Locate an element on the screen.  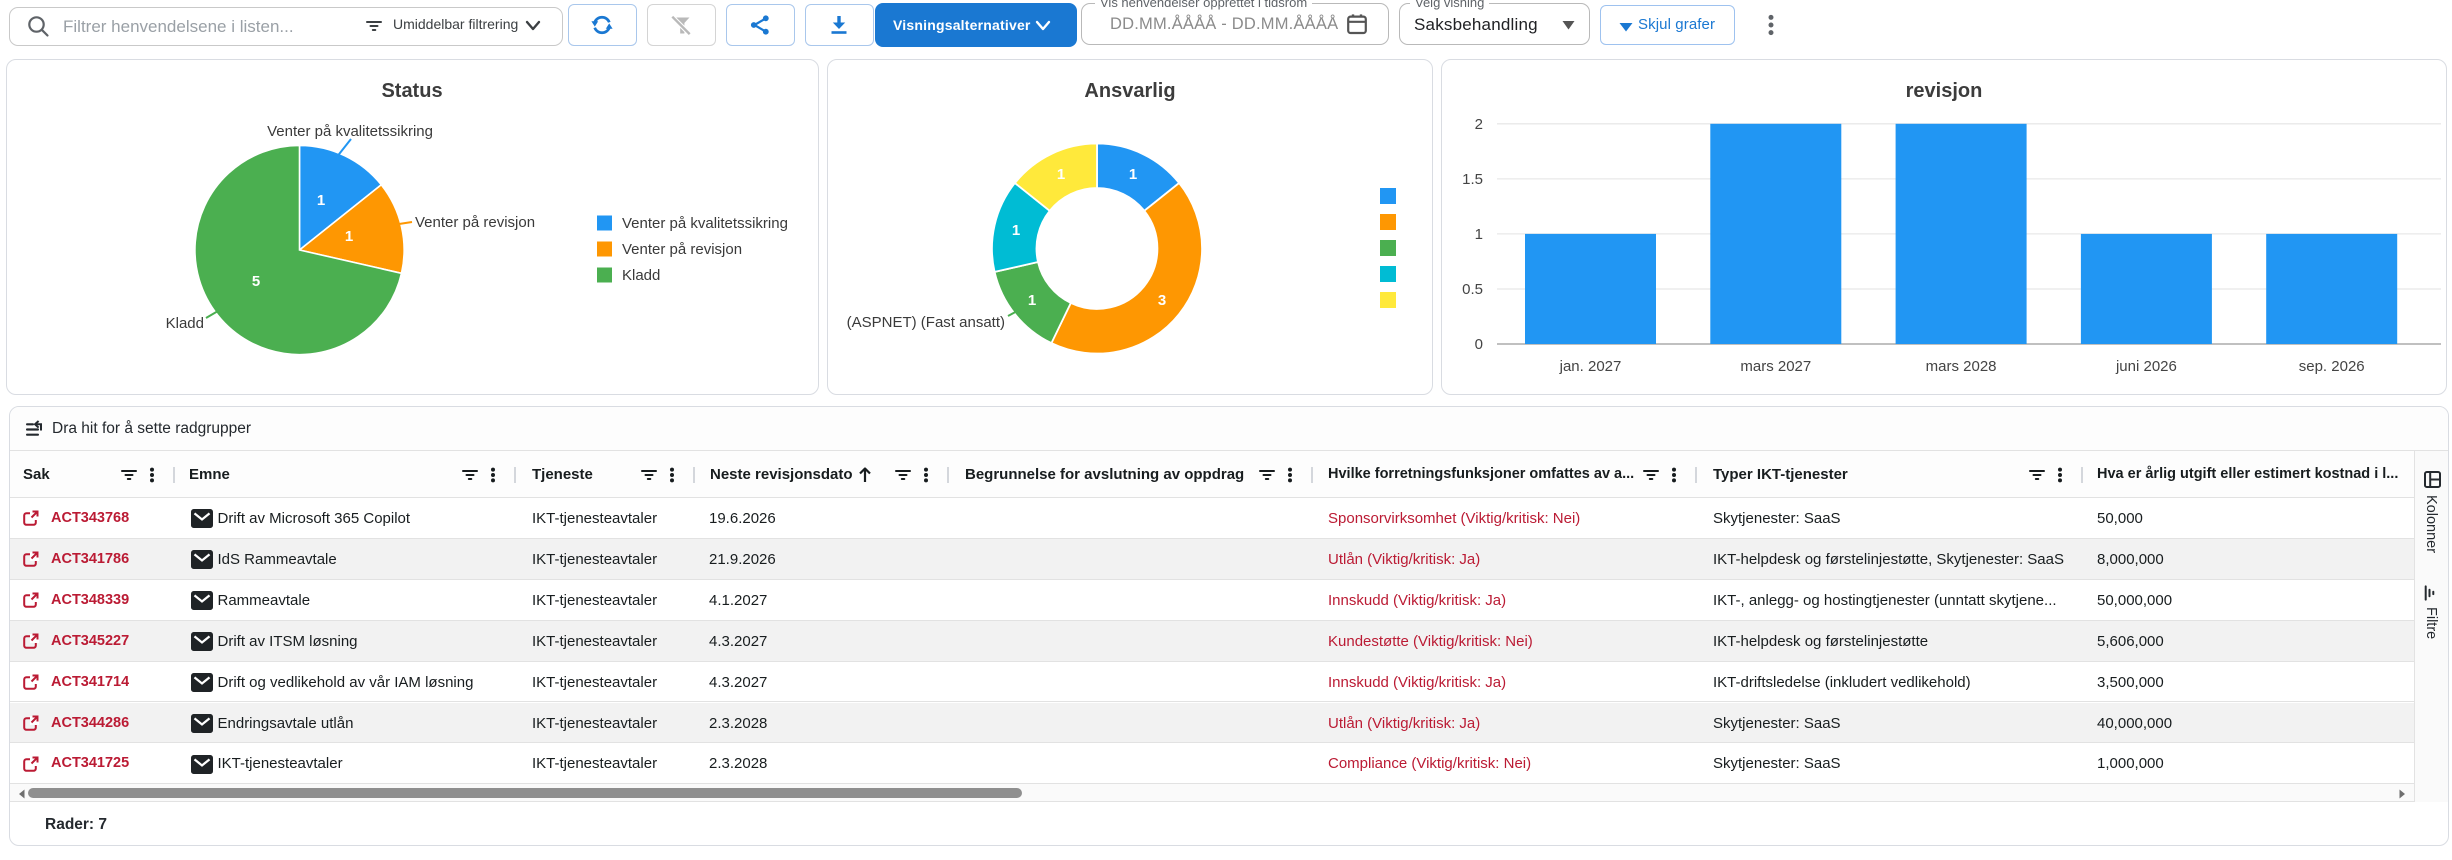
svg-text: 1.5 is located at coordinates (1472, 179).